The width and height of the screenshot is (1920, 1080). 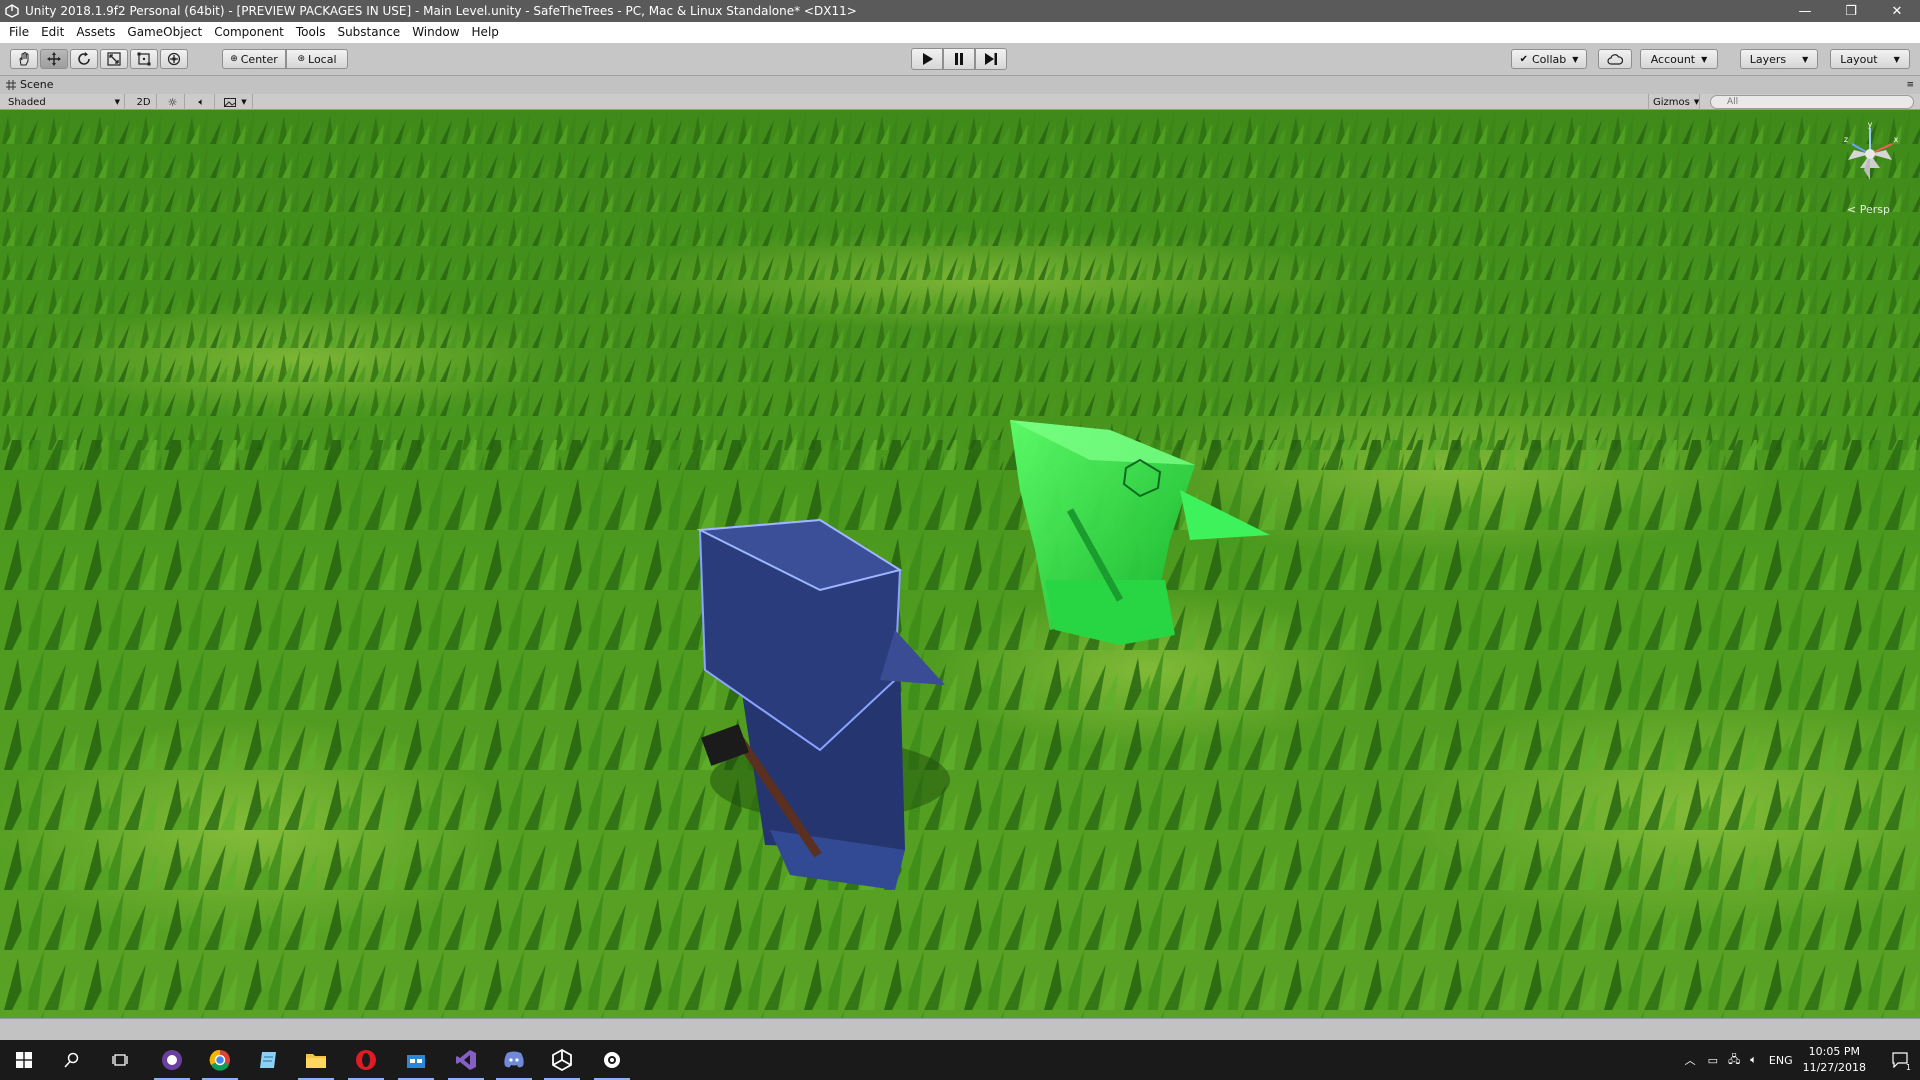 What do you see at coordinates (1768, 59) in the screenshot?
I see `layers-label: Layers` at bounding box center [1768, 59].